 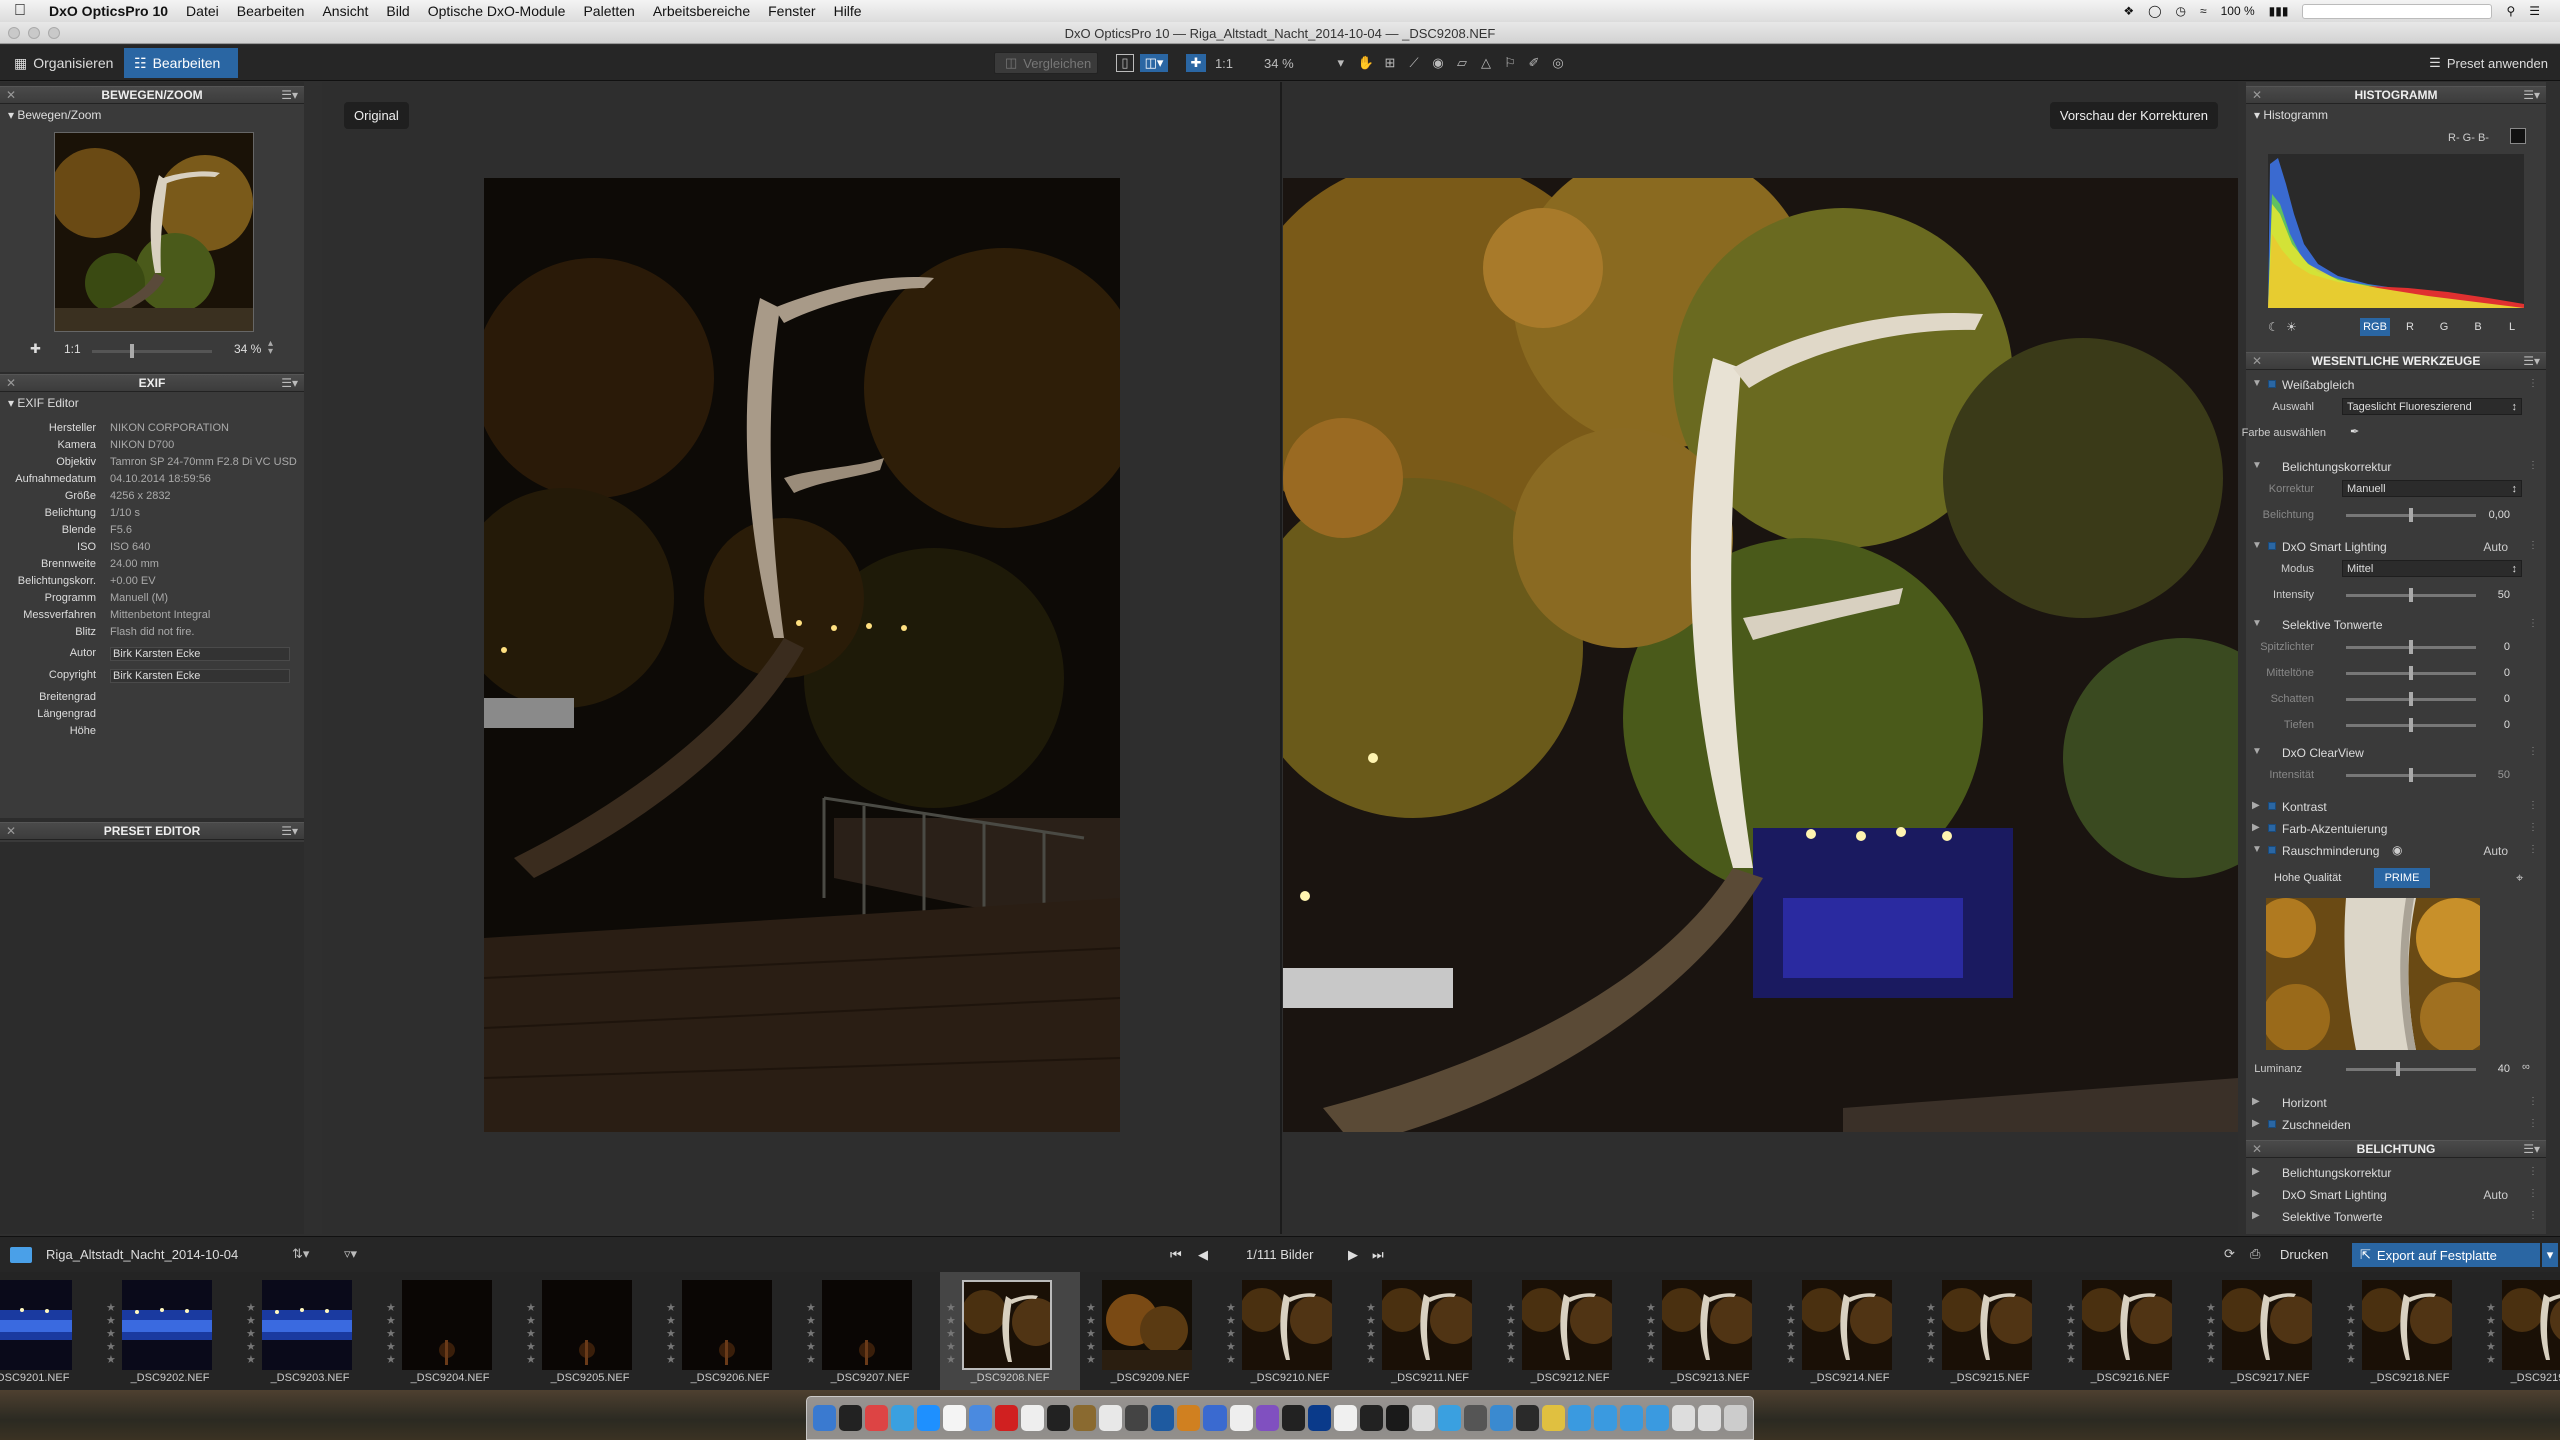 I want to click on tool-color-accent: ▶ Farb-Akzentuierung ⋮, so click(x=2396, y=829).